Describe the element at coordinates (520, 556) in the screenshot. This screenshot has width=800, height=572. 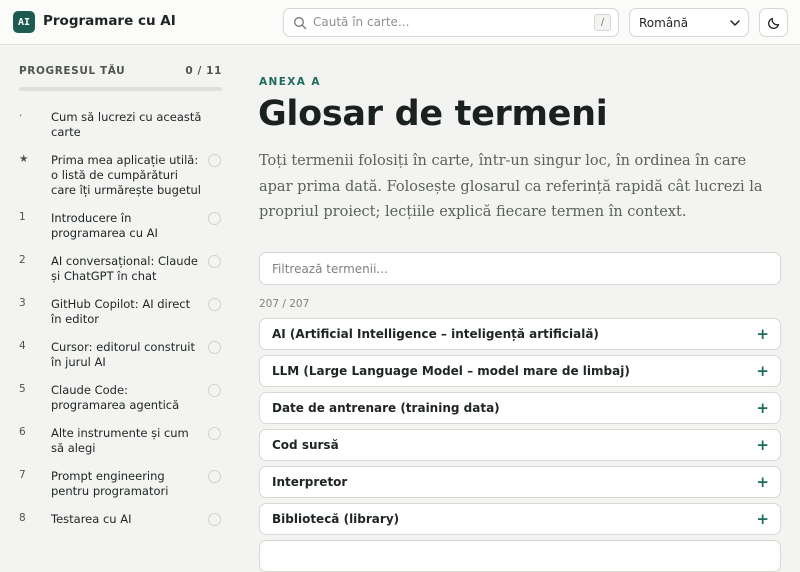
I see `glossary-term` at that location.